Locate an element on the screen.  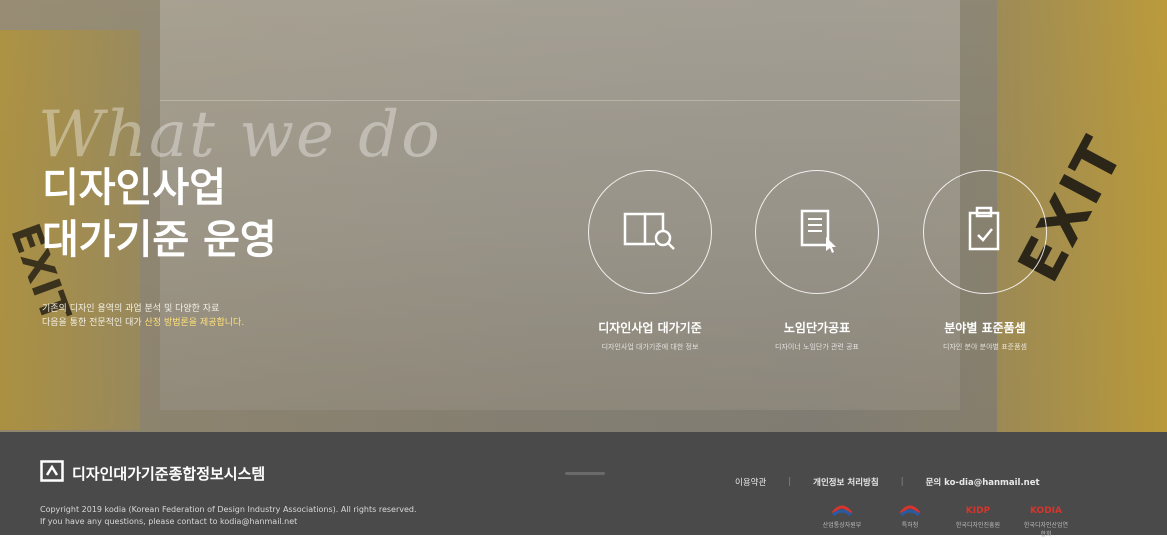
privacy-policy-link: 개인정보 처리방침 is located at coordinates (846, 482).